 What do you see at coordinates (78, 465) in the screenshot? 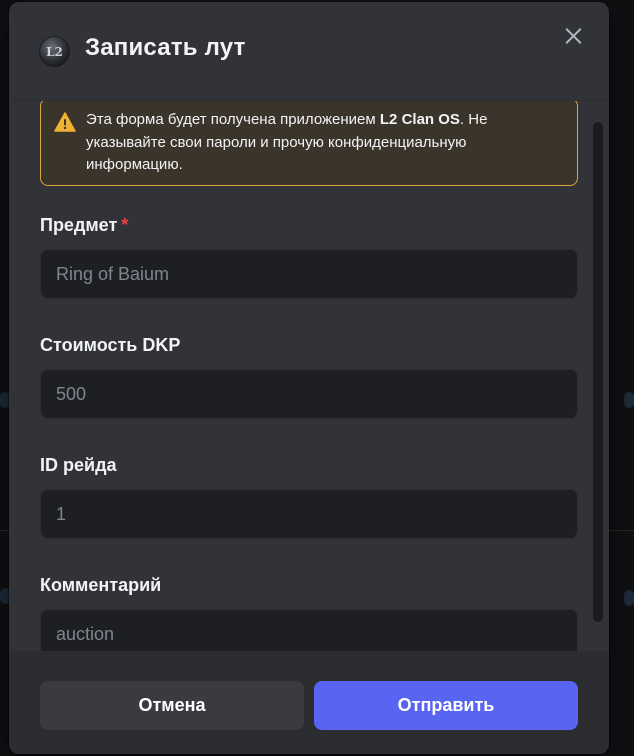
I see `field-label-raid-id: ID рейда` at bounding box center [78, 465].